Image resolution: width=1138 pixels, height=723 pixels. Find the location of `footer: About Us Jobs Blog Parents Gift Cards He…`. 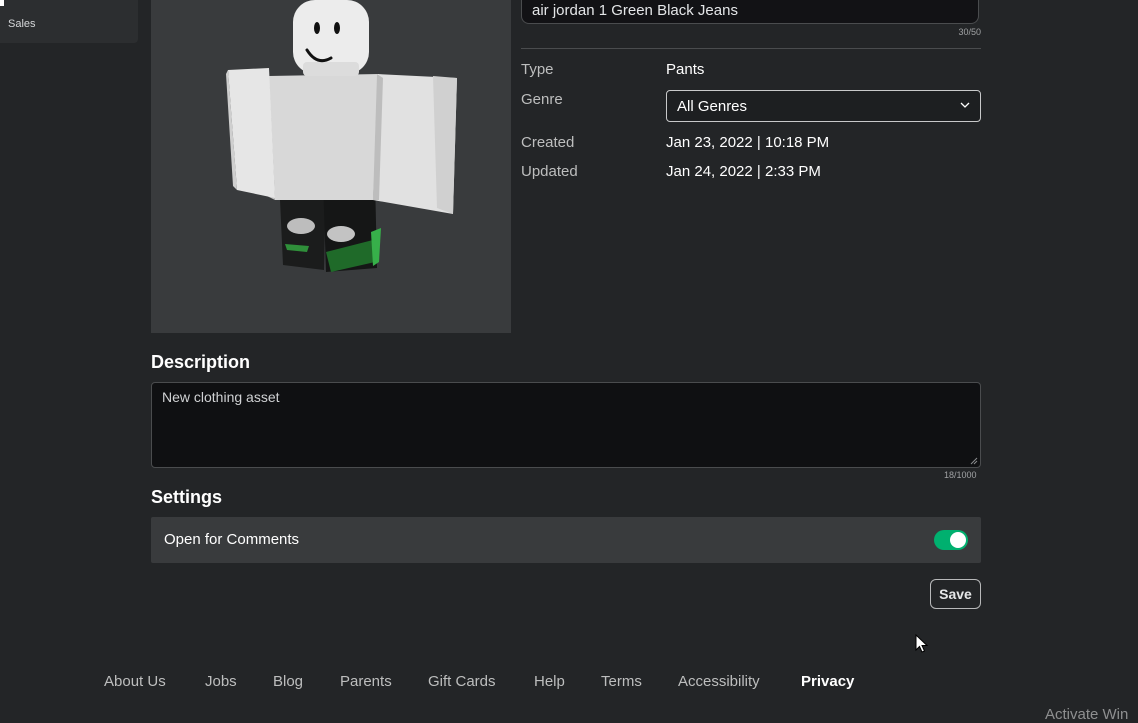

footer: About Us Jobs Blog Parents Gift Cards He… is located at coordinates (569, 683).